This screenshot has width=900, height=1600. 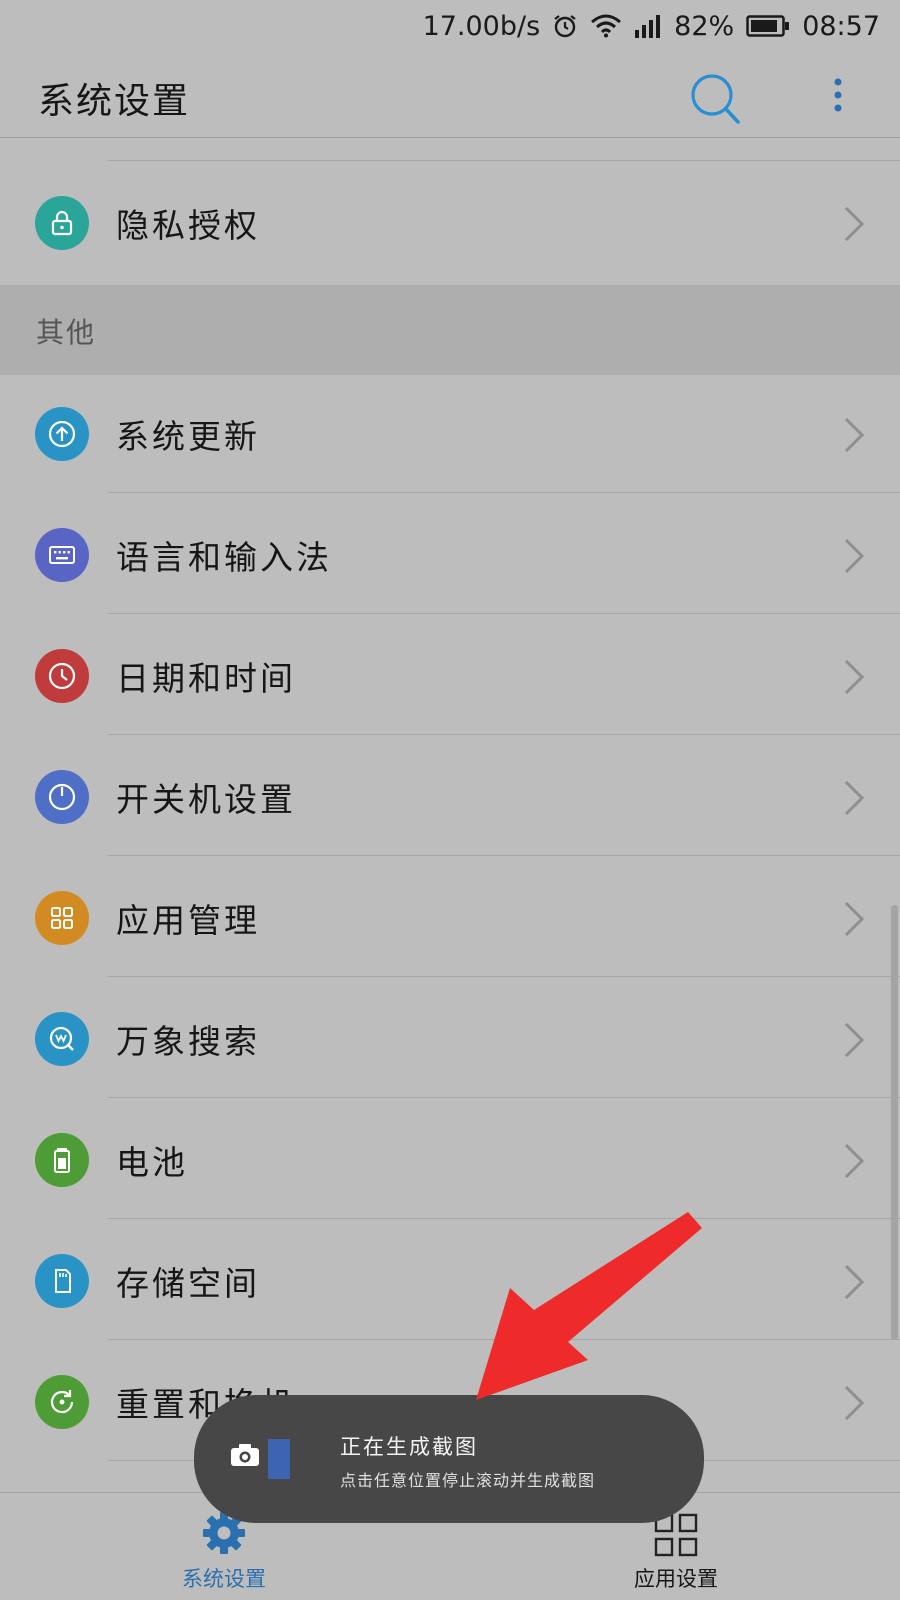 What do you see at coordinates (648, 26) in the screenshot?
I see `signal-icon` at bounding box center [648, 26].